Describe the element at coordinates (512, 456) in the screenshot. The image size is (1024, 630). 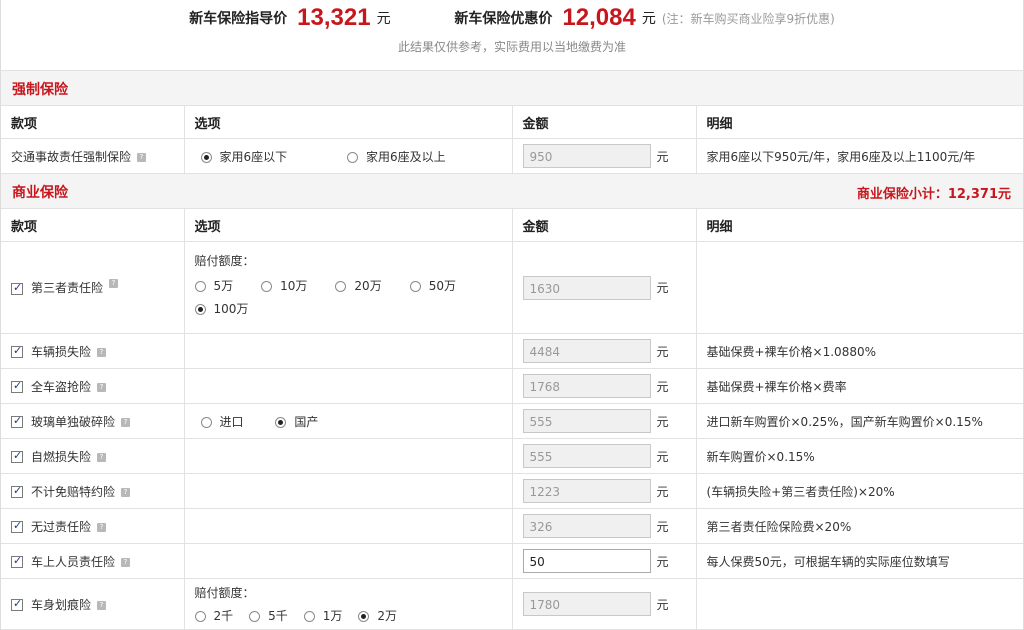
I see `table-row: 自燃损失险? 555 元 新车购置价×0.15%` at that location.